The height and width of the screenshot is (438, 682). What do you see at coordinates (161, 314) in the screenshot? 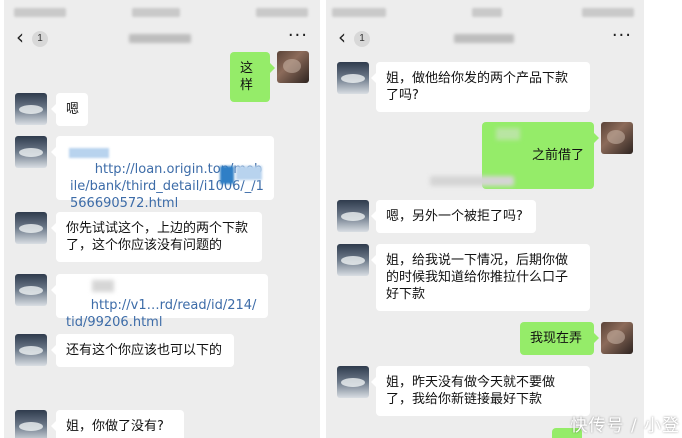
I see `message-link: http://v1…rd/read/id/214/tid/99206.html` at bounding box center [161, 314].